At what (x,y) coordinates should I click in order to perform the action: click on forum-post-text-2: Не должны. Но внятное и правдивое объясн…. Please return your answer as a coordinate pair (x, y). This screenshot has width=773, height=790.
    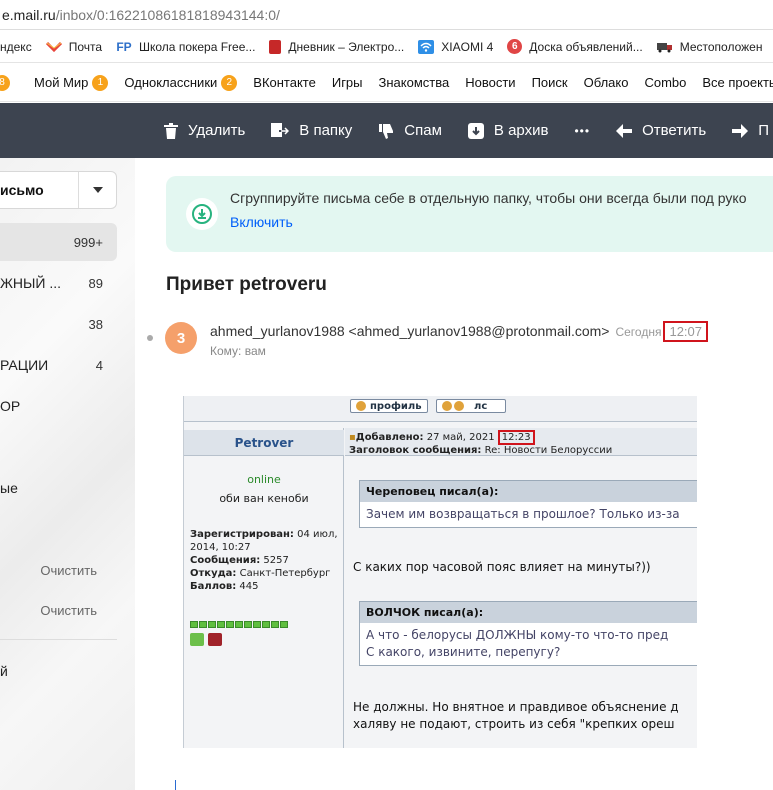
    Looking at the image, I should click on (516, 716).